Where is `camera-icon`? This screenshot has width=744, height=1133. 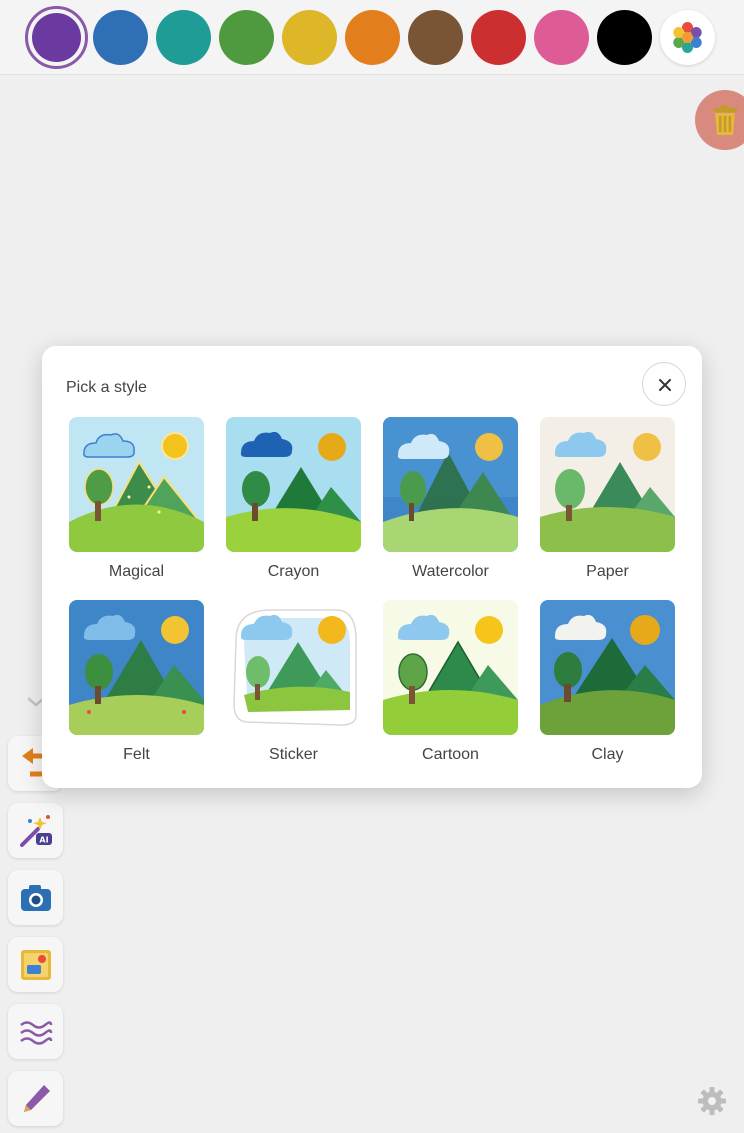
camera-icon is located at coordinates (36, 898).